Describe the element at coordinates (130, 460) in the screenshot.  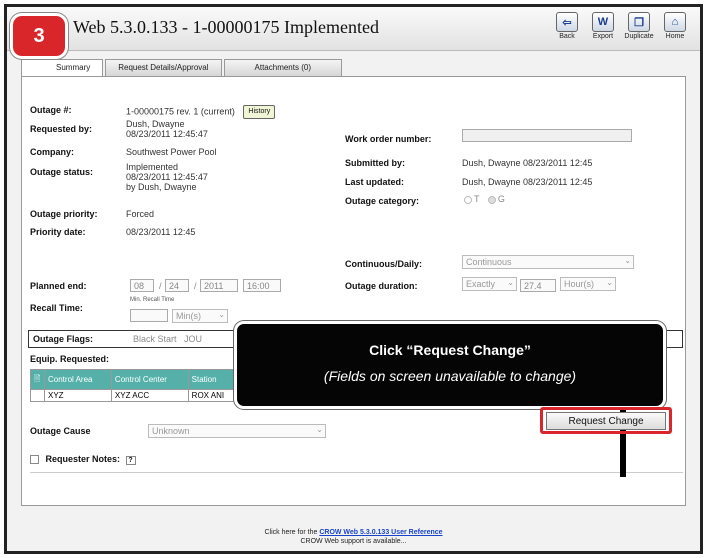
I see `help-icon: ?` at that location.